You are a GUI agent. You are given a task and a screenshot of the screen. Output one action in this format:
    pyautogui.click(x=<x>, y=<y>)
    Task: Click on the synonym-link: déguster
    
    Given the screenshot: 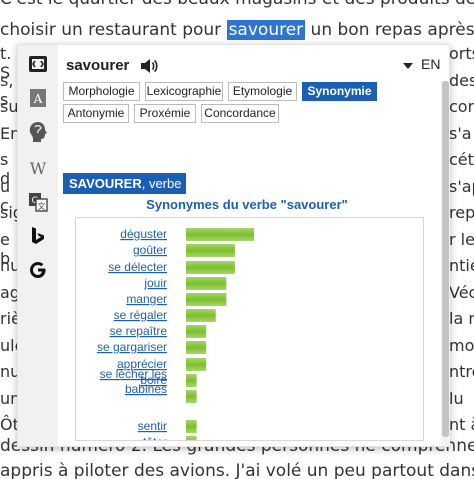 What is the action you would take?
    pyautogui.click(x=143, y=234)
    